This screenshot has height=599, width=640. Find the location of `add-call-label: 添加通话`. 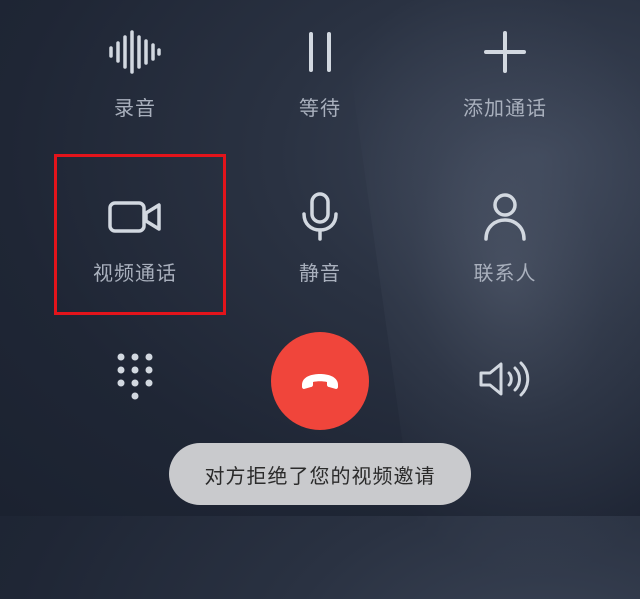

add-call-label: 添加通话 is located at coordinates (505, 108).